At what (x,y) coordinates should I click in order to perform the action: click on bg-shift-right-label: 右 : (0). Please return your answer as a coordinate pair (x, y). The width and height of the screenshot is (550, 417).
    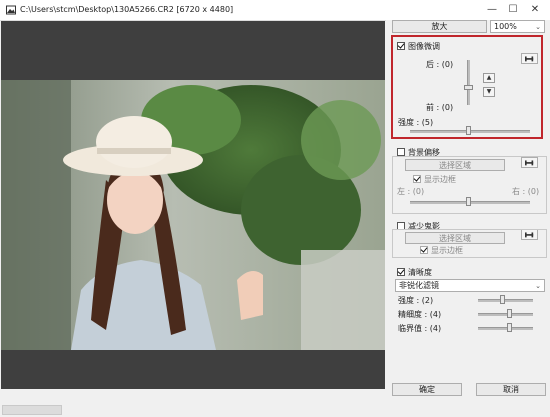
    Looking at the image, I should click on (526, 191).